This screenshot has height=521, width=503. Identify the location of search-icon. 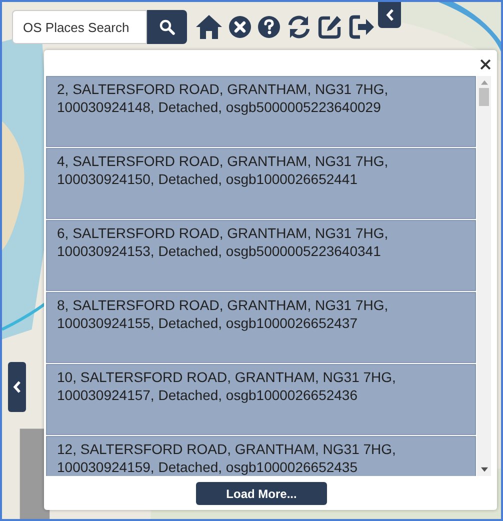
(167, 27).